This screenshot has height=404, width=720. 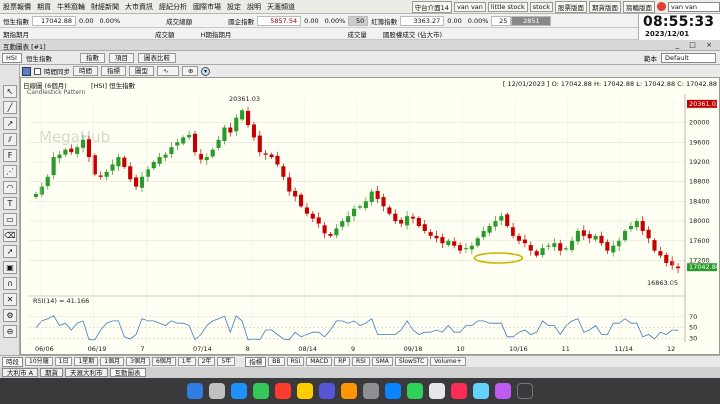 I want to click on eraser-tool-icon: ⌫, so click(x=10, y=235).